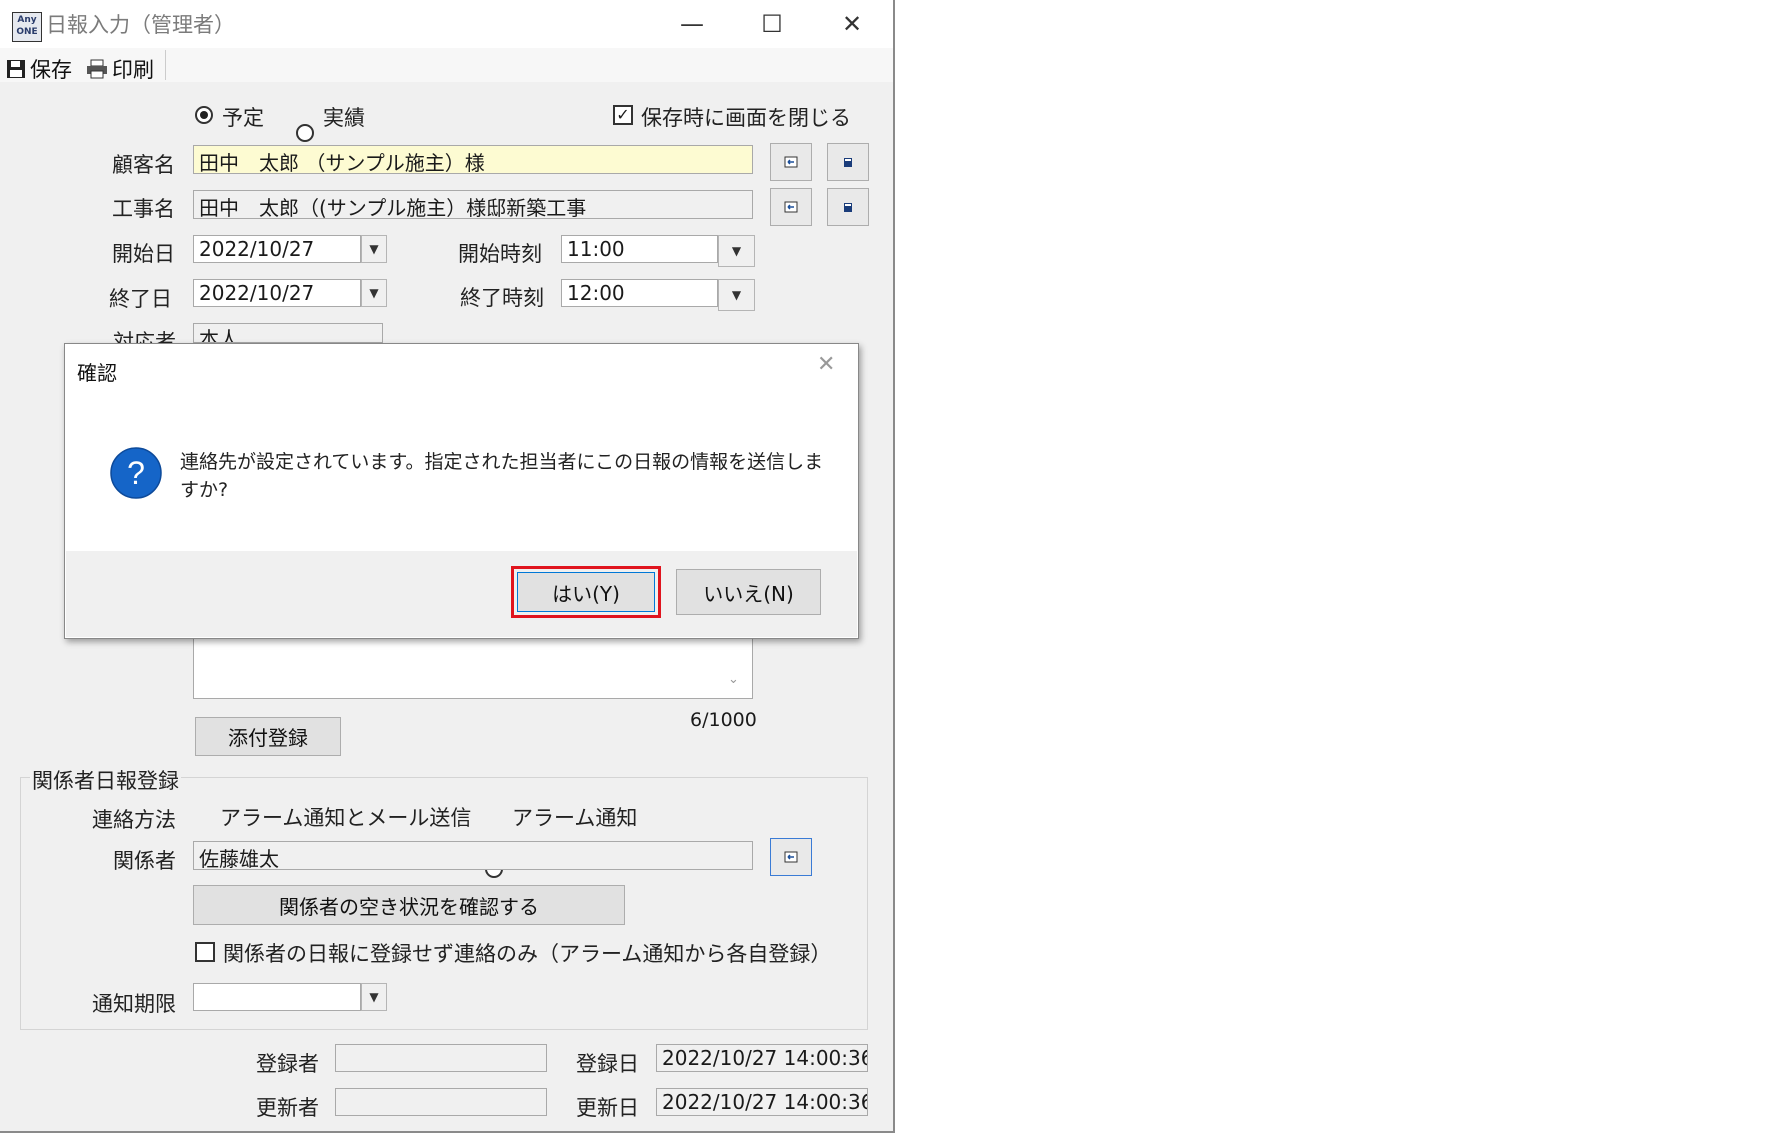 This screenshot has height=1133, width=1775. I want to click on start-time-dropdown: ▼, so click(736, 251).